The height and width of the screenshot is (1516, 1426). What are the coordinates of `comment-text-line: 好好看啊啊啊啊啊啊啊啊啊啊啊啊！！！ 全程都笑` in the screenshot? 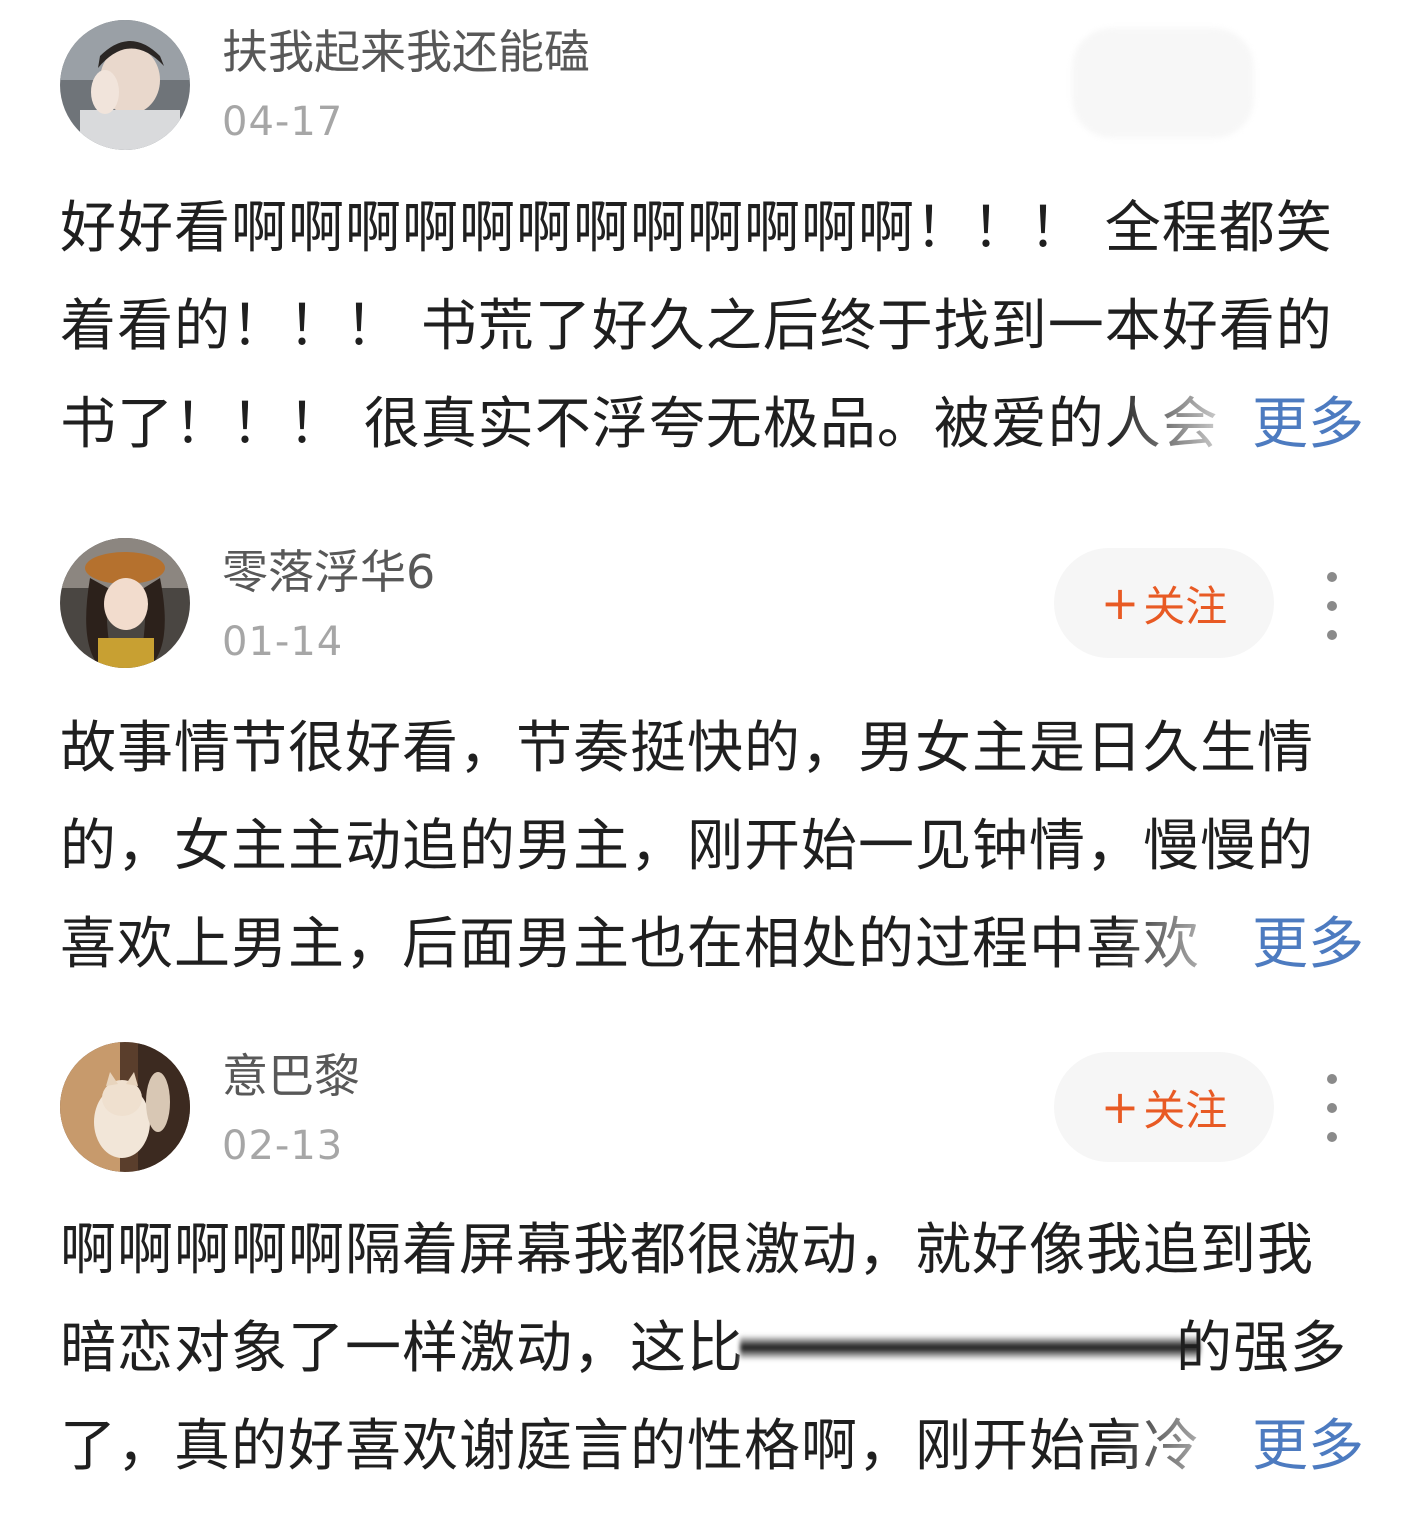 It's located at (696, 228).